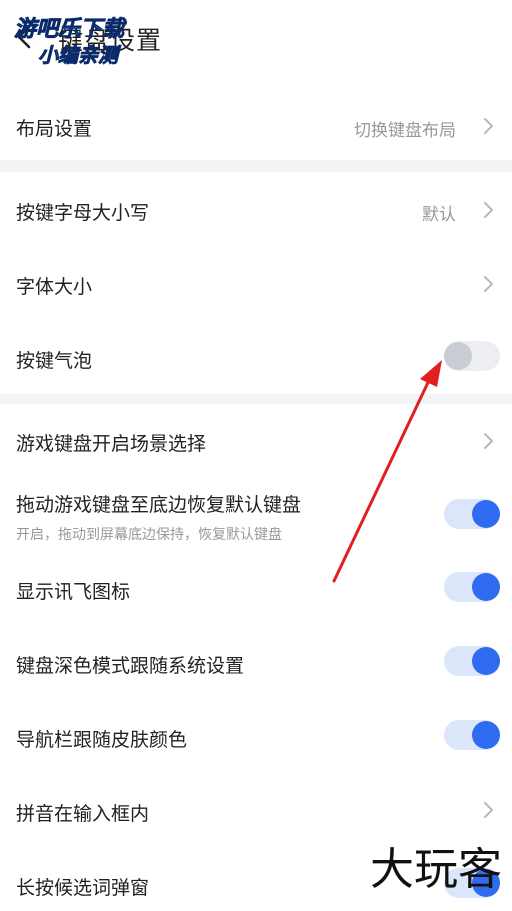  I want to click on setting-label: 按键字母大小写, so click(83, 213).